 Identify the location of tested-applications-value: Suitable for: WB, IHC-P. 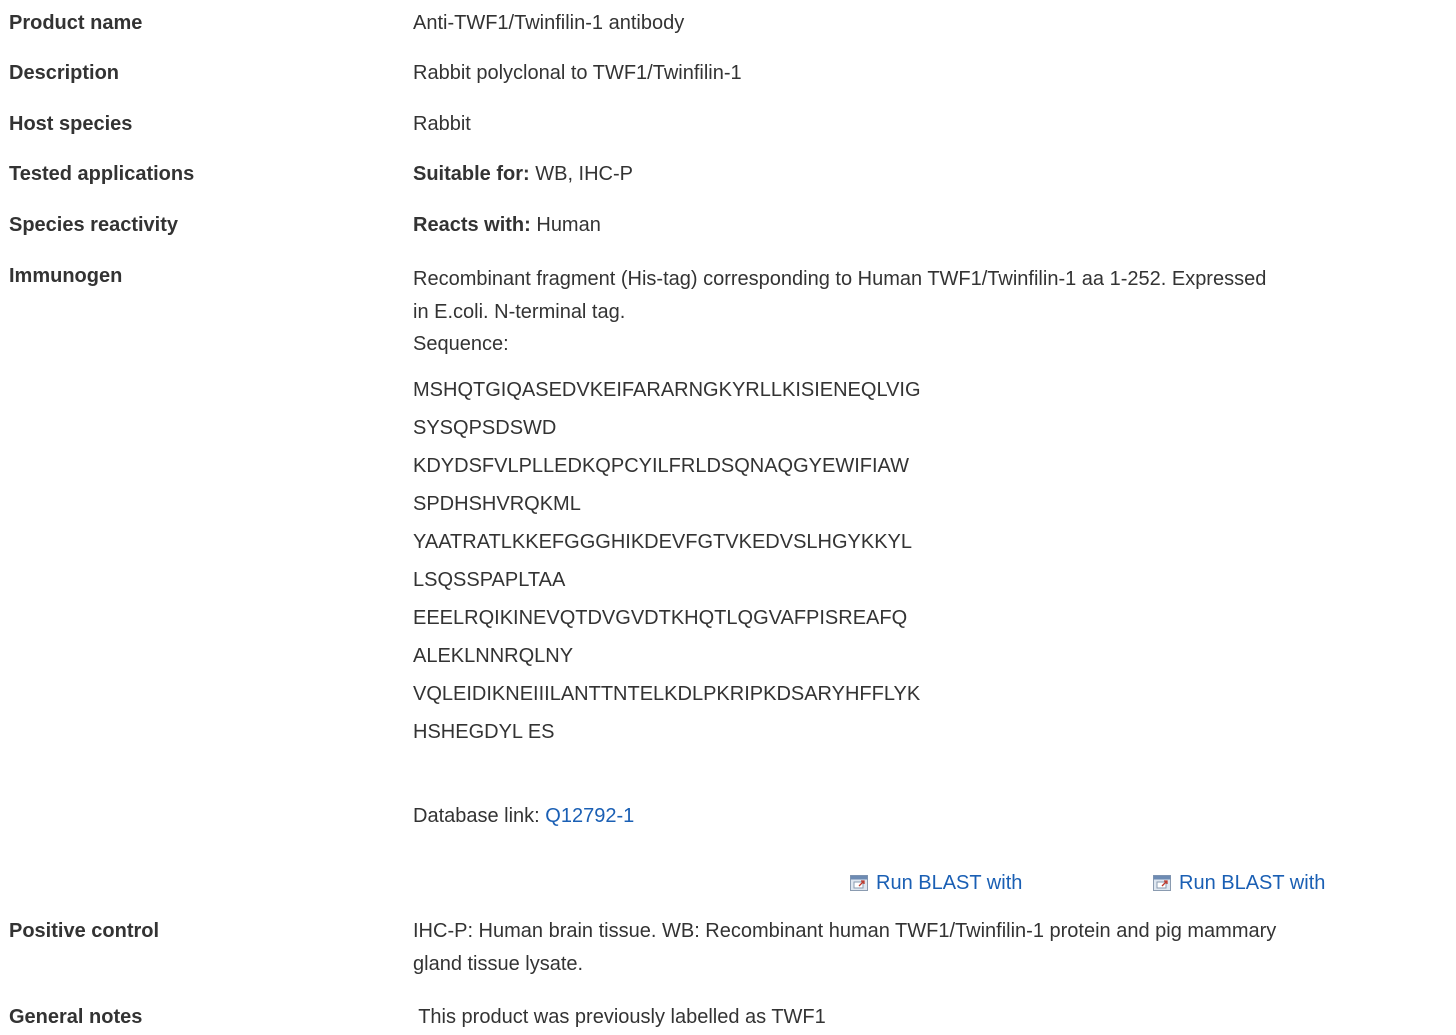
(930, 174).